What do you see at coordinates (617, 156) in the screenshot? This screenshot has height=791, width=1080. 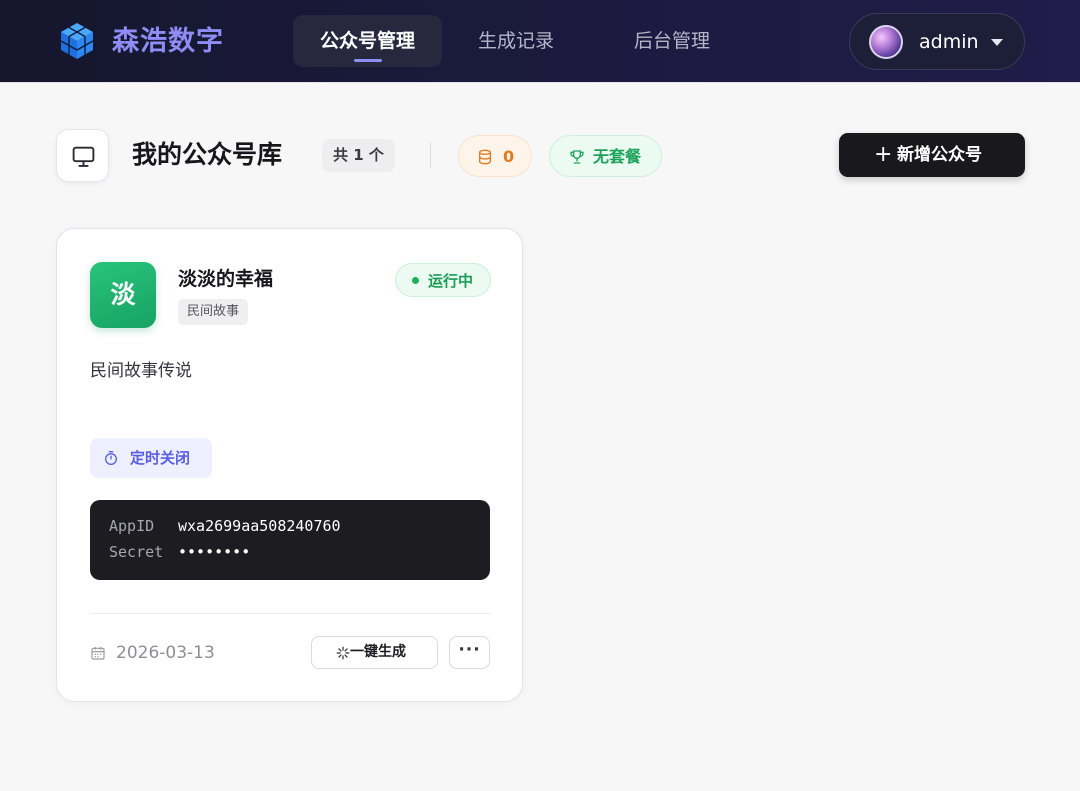 I see `plan-label: 无套餐` at bounding box center [617, 156].